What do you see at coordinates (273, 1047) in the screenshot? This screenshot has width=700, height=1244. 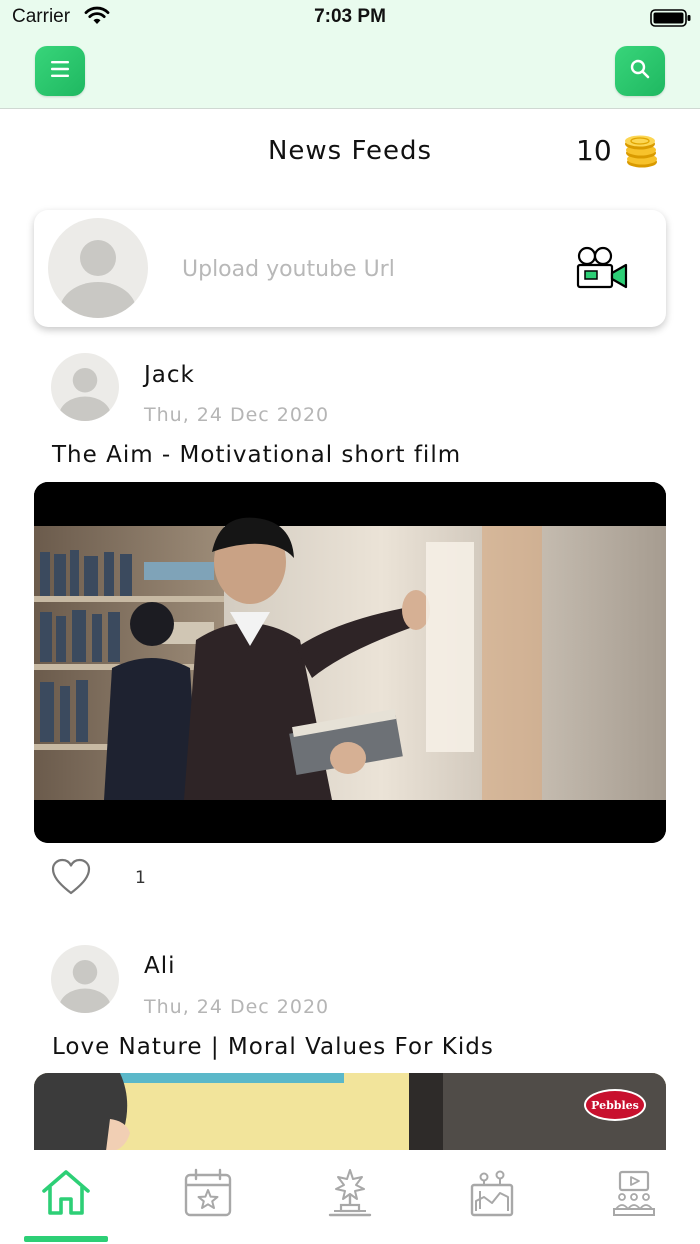 I see `post-title: Love Nature | Moral Values For Kids` at bounding box center [273, 1047].